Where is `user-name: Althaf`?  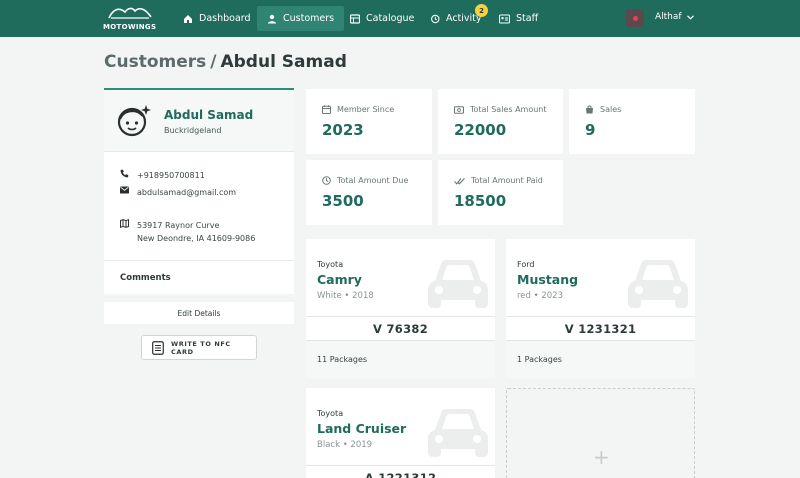 user-name: Althaf is located at coordinates (668, 17).